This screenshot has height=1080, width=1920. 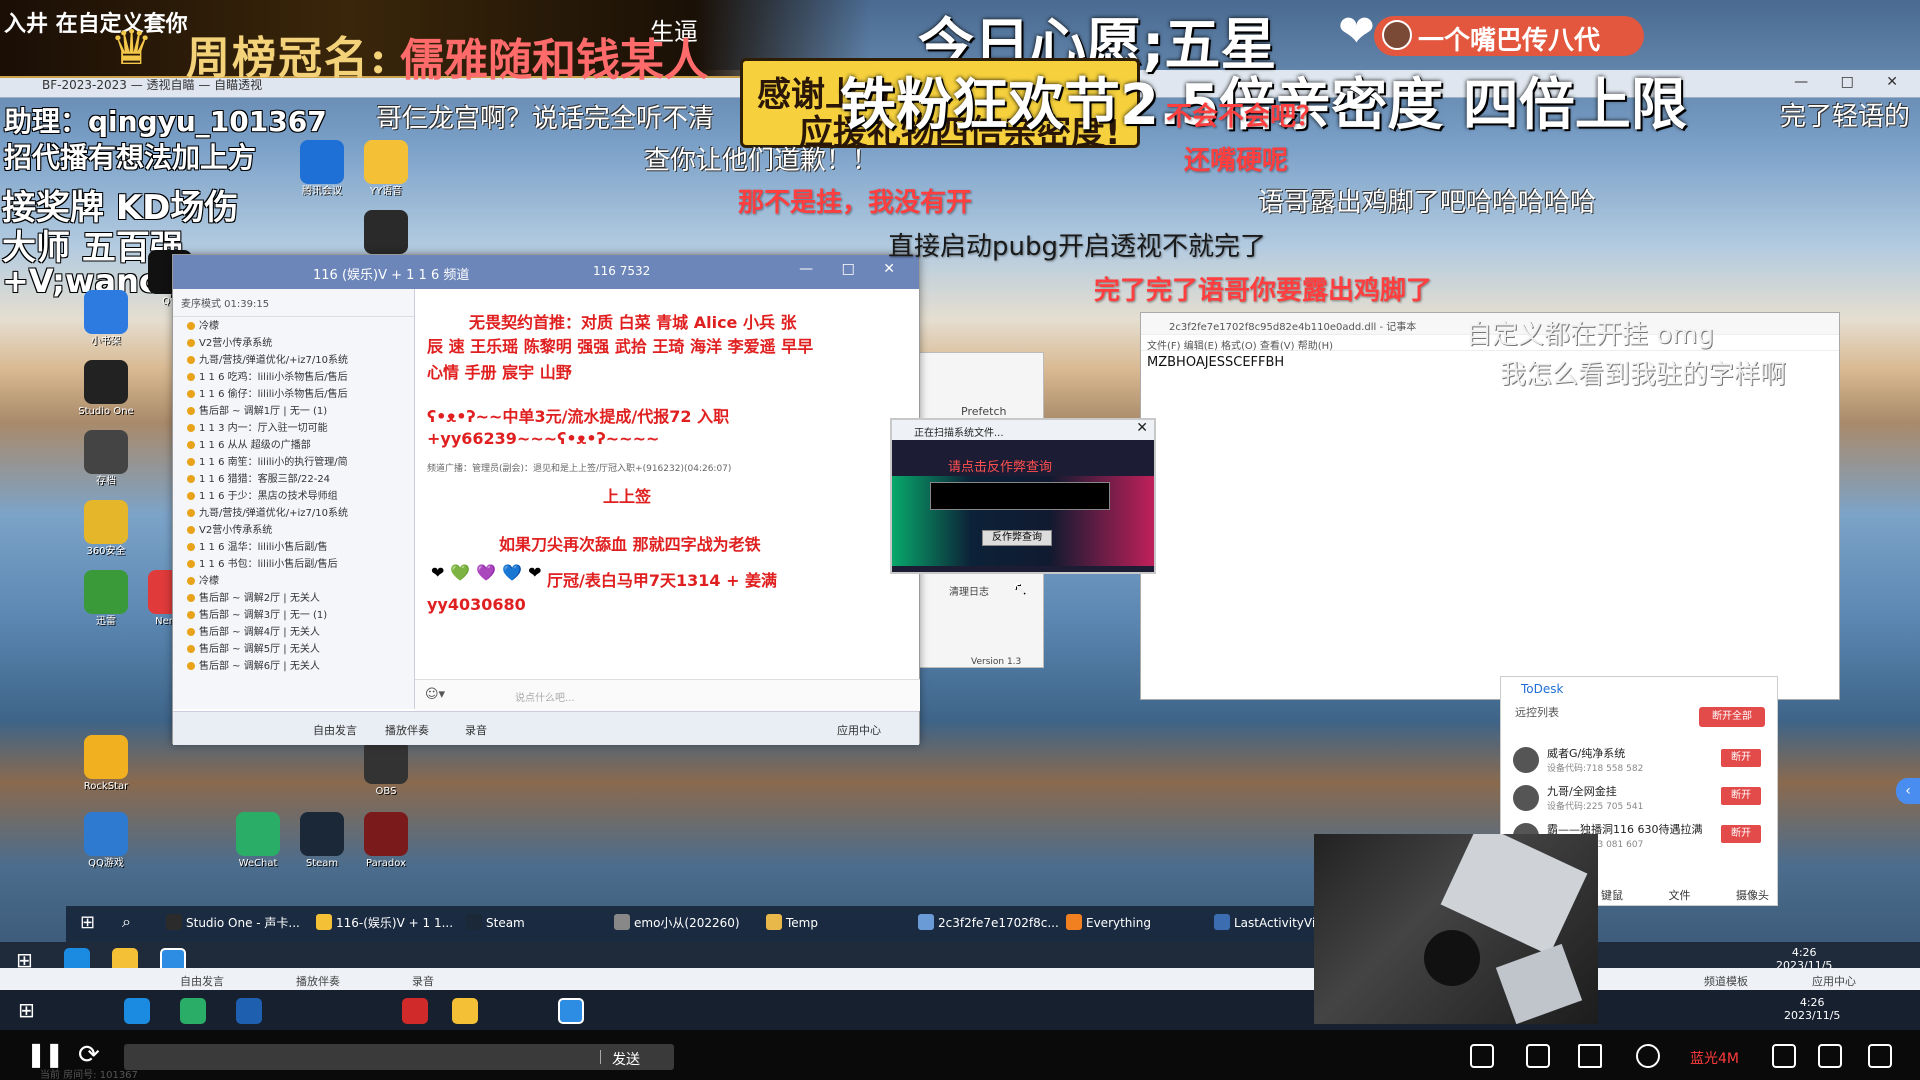 I want to click on emoji-button: ☺▾, so click(x=435, y=694).